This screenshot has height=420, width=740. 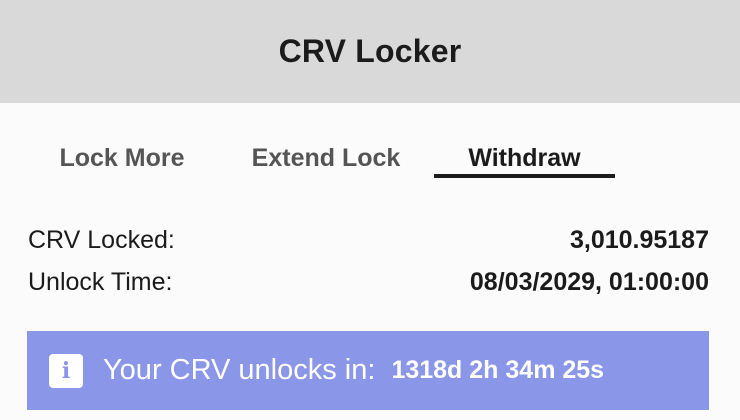 I want to click on crv-locked-value: 3,010.95187, so click(x=639, y=239).